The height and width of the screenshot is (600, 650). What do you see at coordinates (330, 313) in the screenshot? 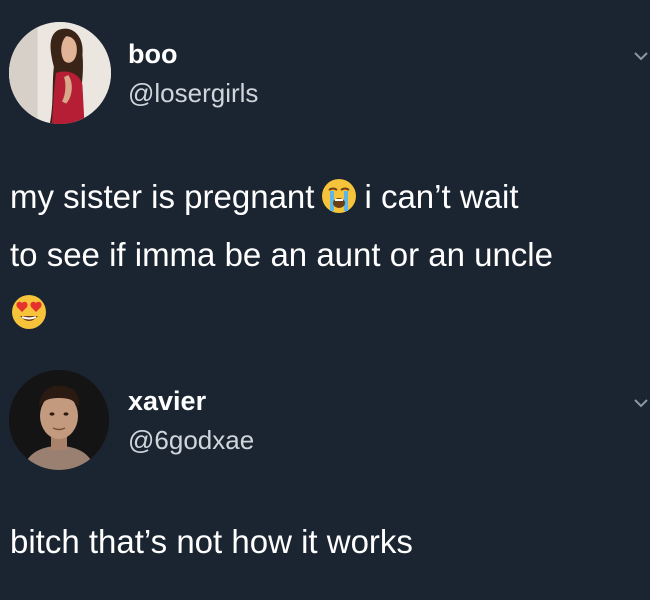
I see `tweet-line` at bounding box center [330, 313].